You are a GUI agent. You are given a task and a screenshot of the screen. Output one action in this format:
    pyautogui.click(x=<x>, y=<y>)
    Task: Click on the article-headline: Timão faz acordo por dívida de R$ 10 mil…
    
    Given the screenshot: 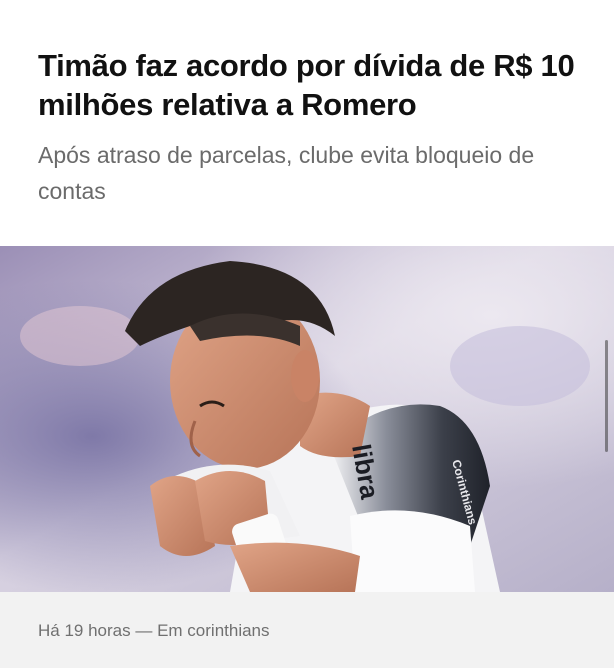 What is the action you would take?
    pyautogui.click(x=318, y=85)
    